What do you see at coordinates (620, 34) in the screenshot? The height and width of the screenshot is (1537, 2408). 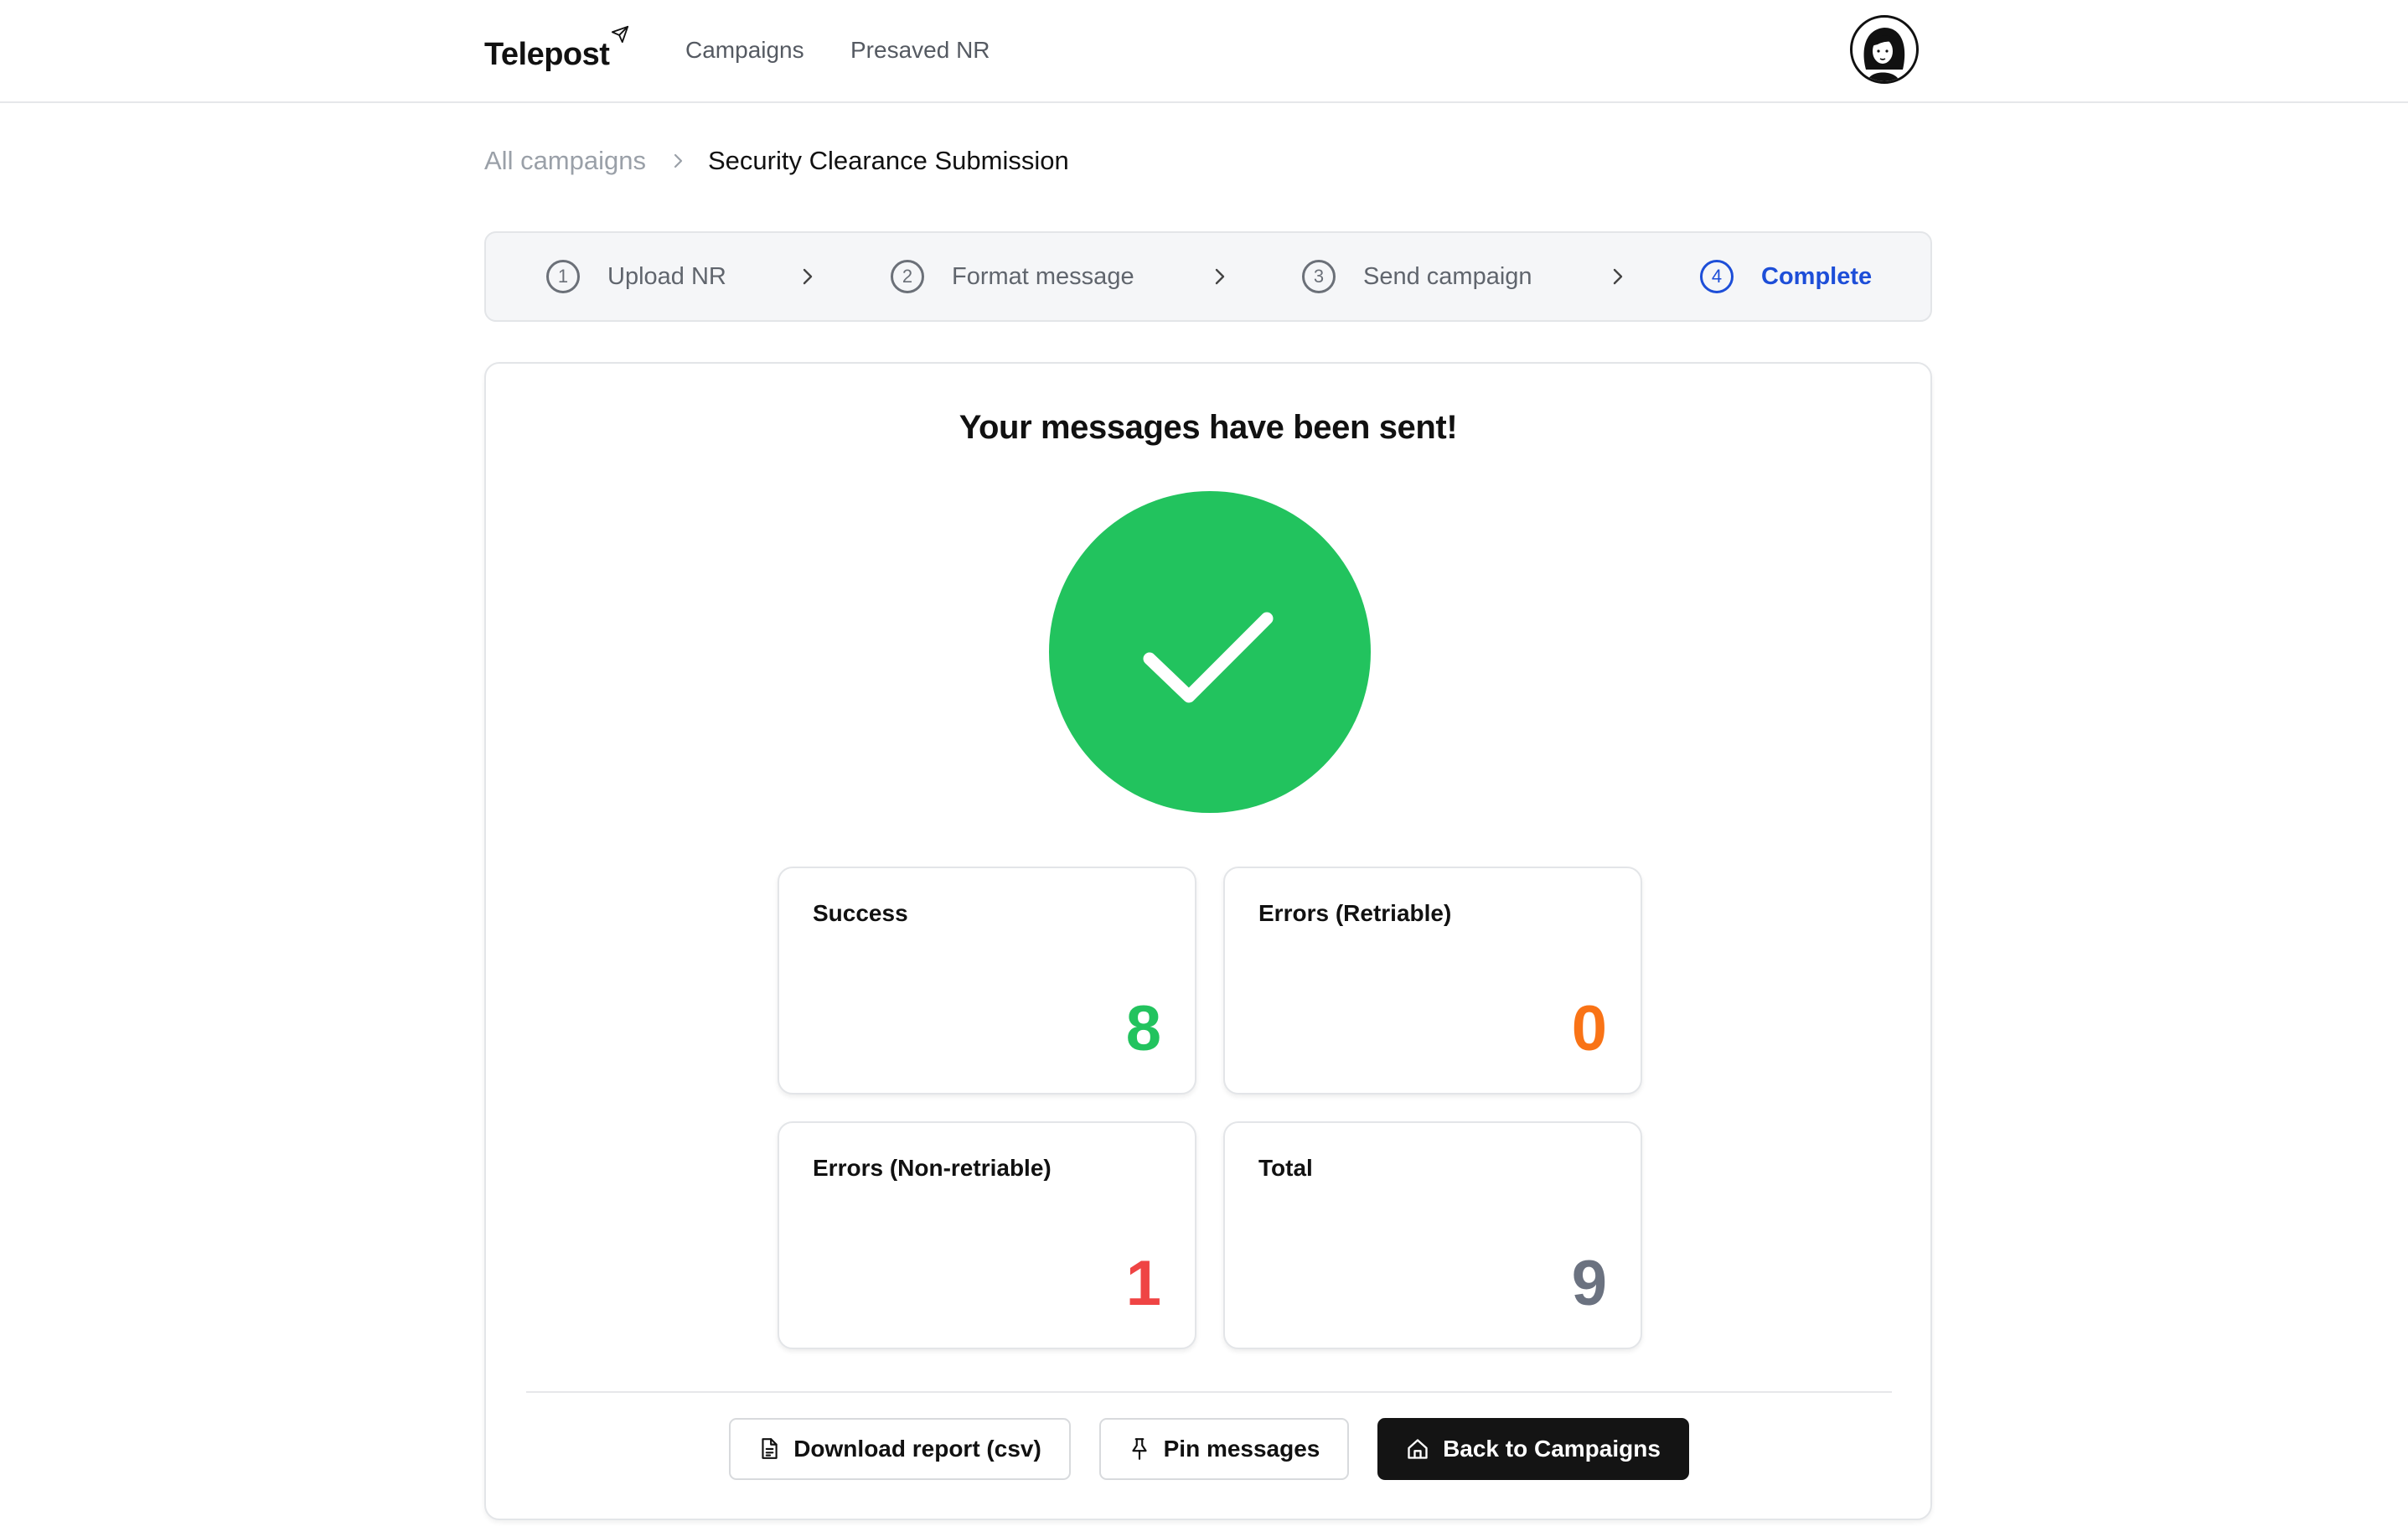 I see `paper-plane-icon` at bounding box center [620, 34].